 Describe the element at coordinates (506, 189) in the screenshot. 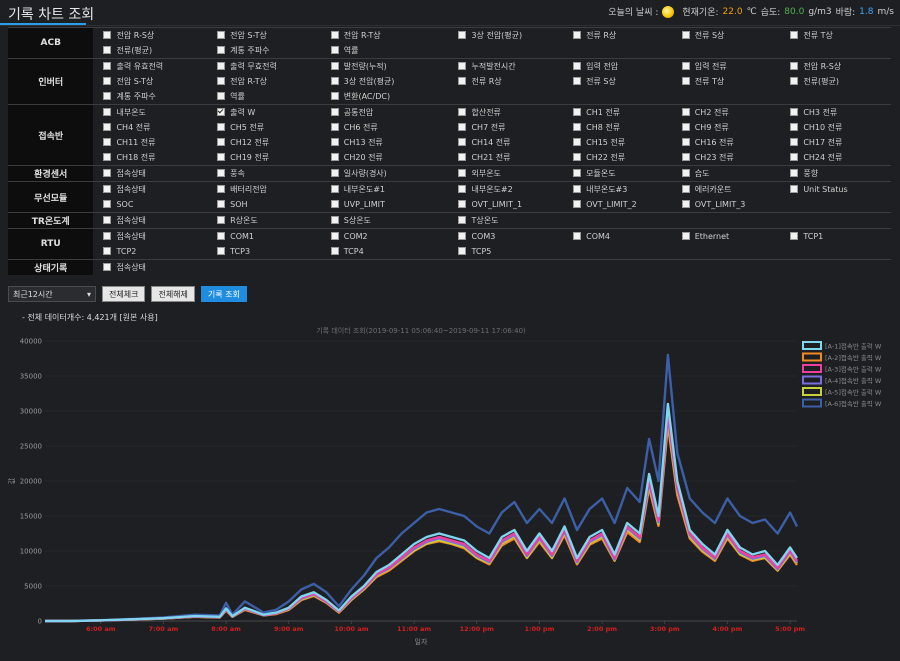

I see `option-item: 내부온도#2` at that location.